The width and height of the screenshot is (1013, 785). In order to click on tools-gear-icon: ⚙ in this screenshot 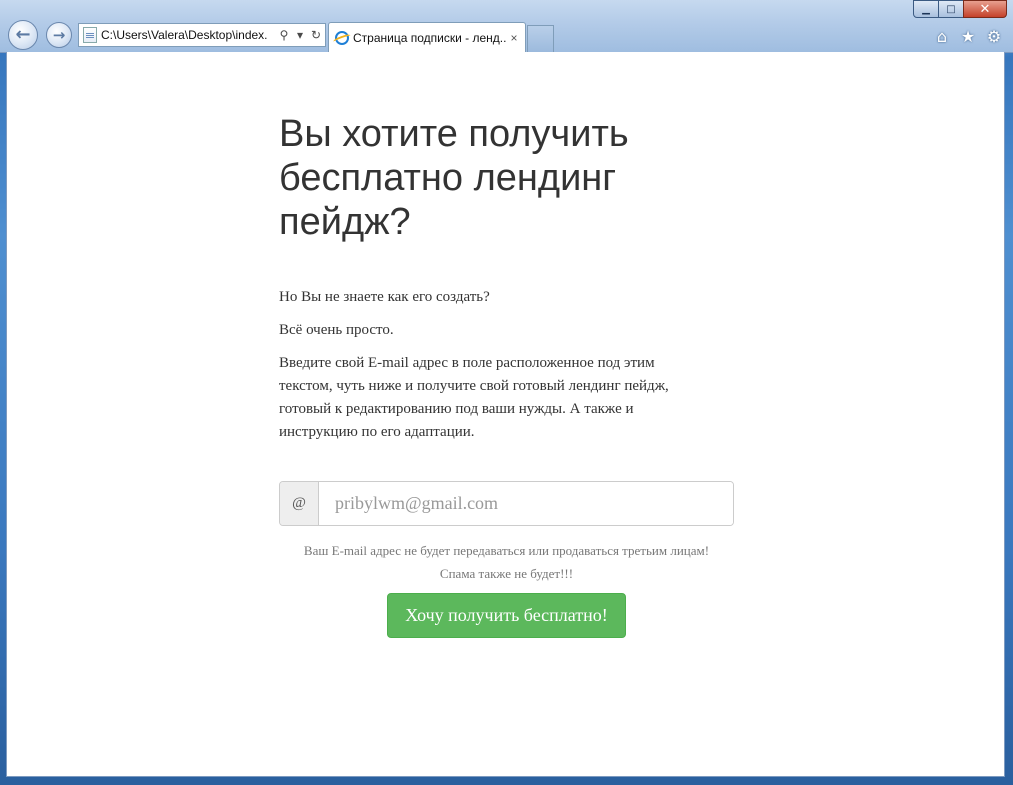, I will do `click(994, 36)`.